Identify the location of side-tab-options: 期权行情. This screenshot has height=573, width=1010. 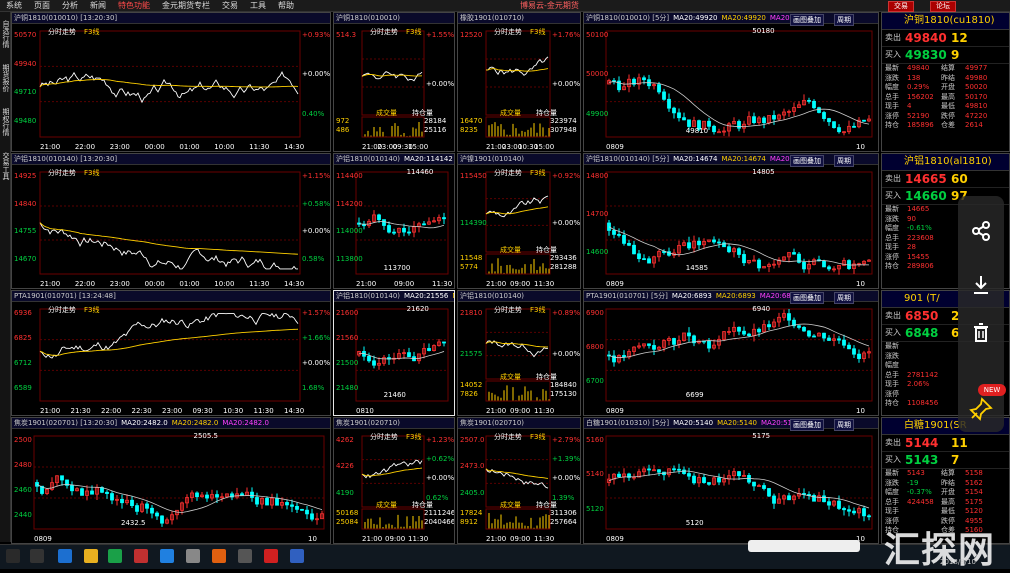
(6, 122).